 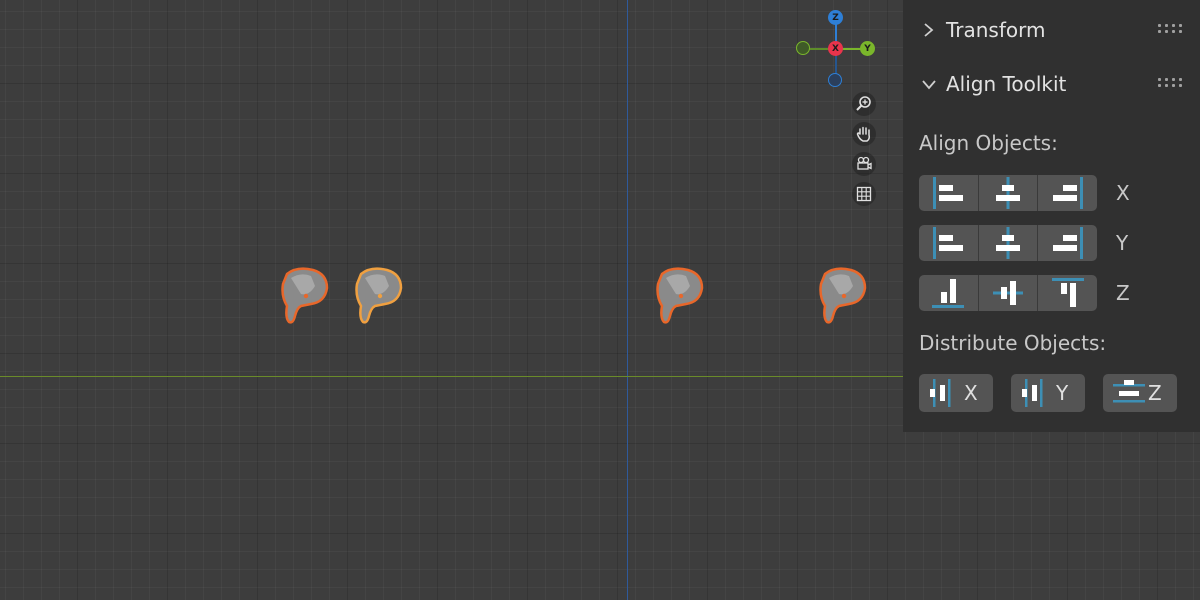 I want to click on align-z-axis-label: Z, so click(x=1123, y=293).